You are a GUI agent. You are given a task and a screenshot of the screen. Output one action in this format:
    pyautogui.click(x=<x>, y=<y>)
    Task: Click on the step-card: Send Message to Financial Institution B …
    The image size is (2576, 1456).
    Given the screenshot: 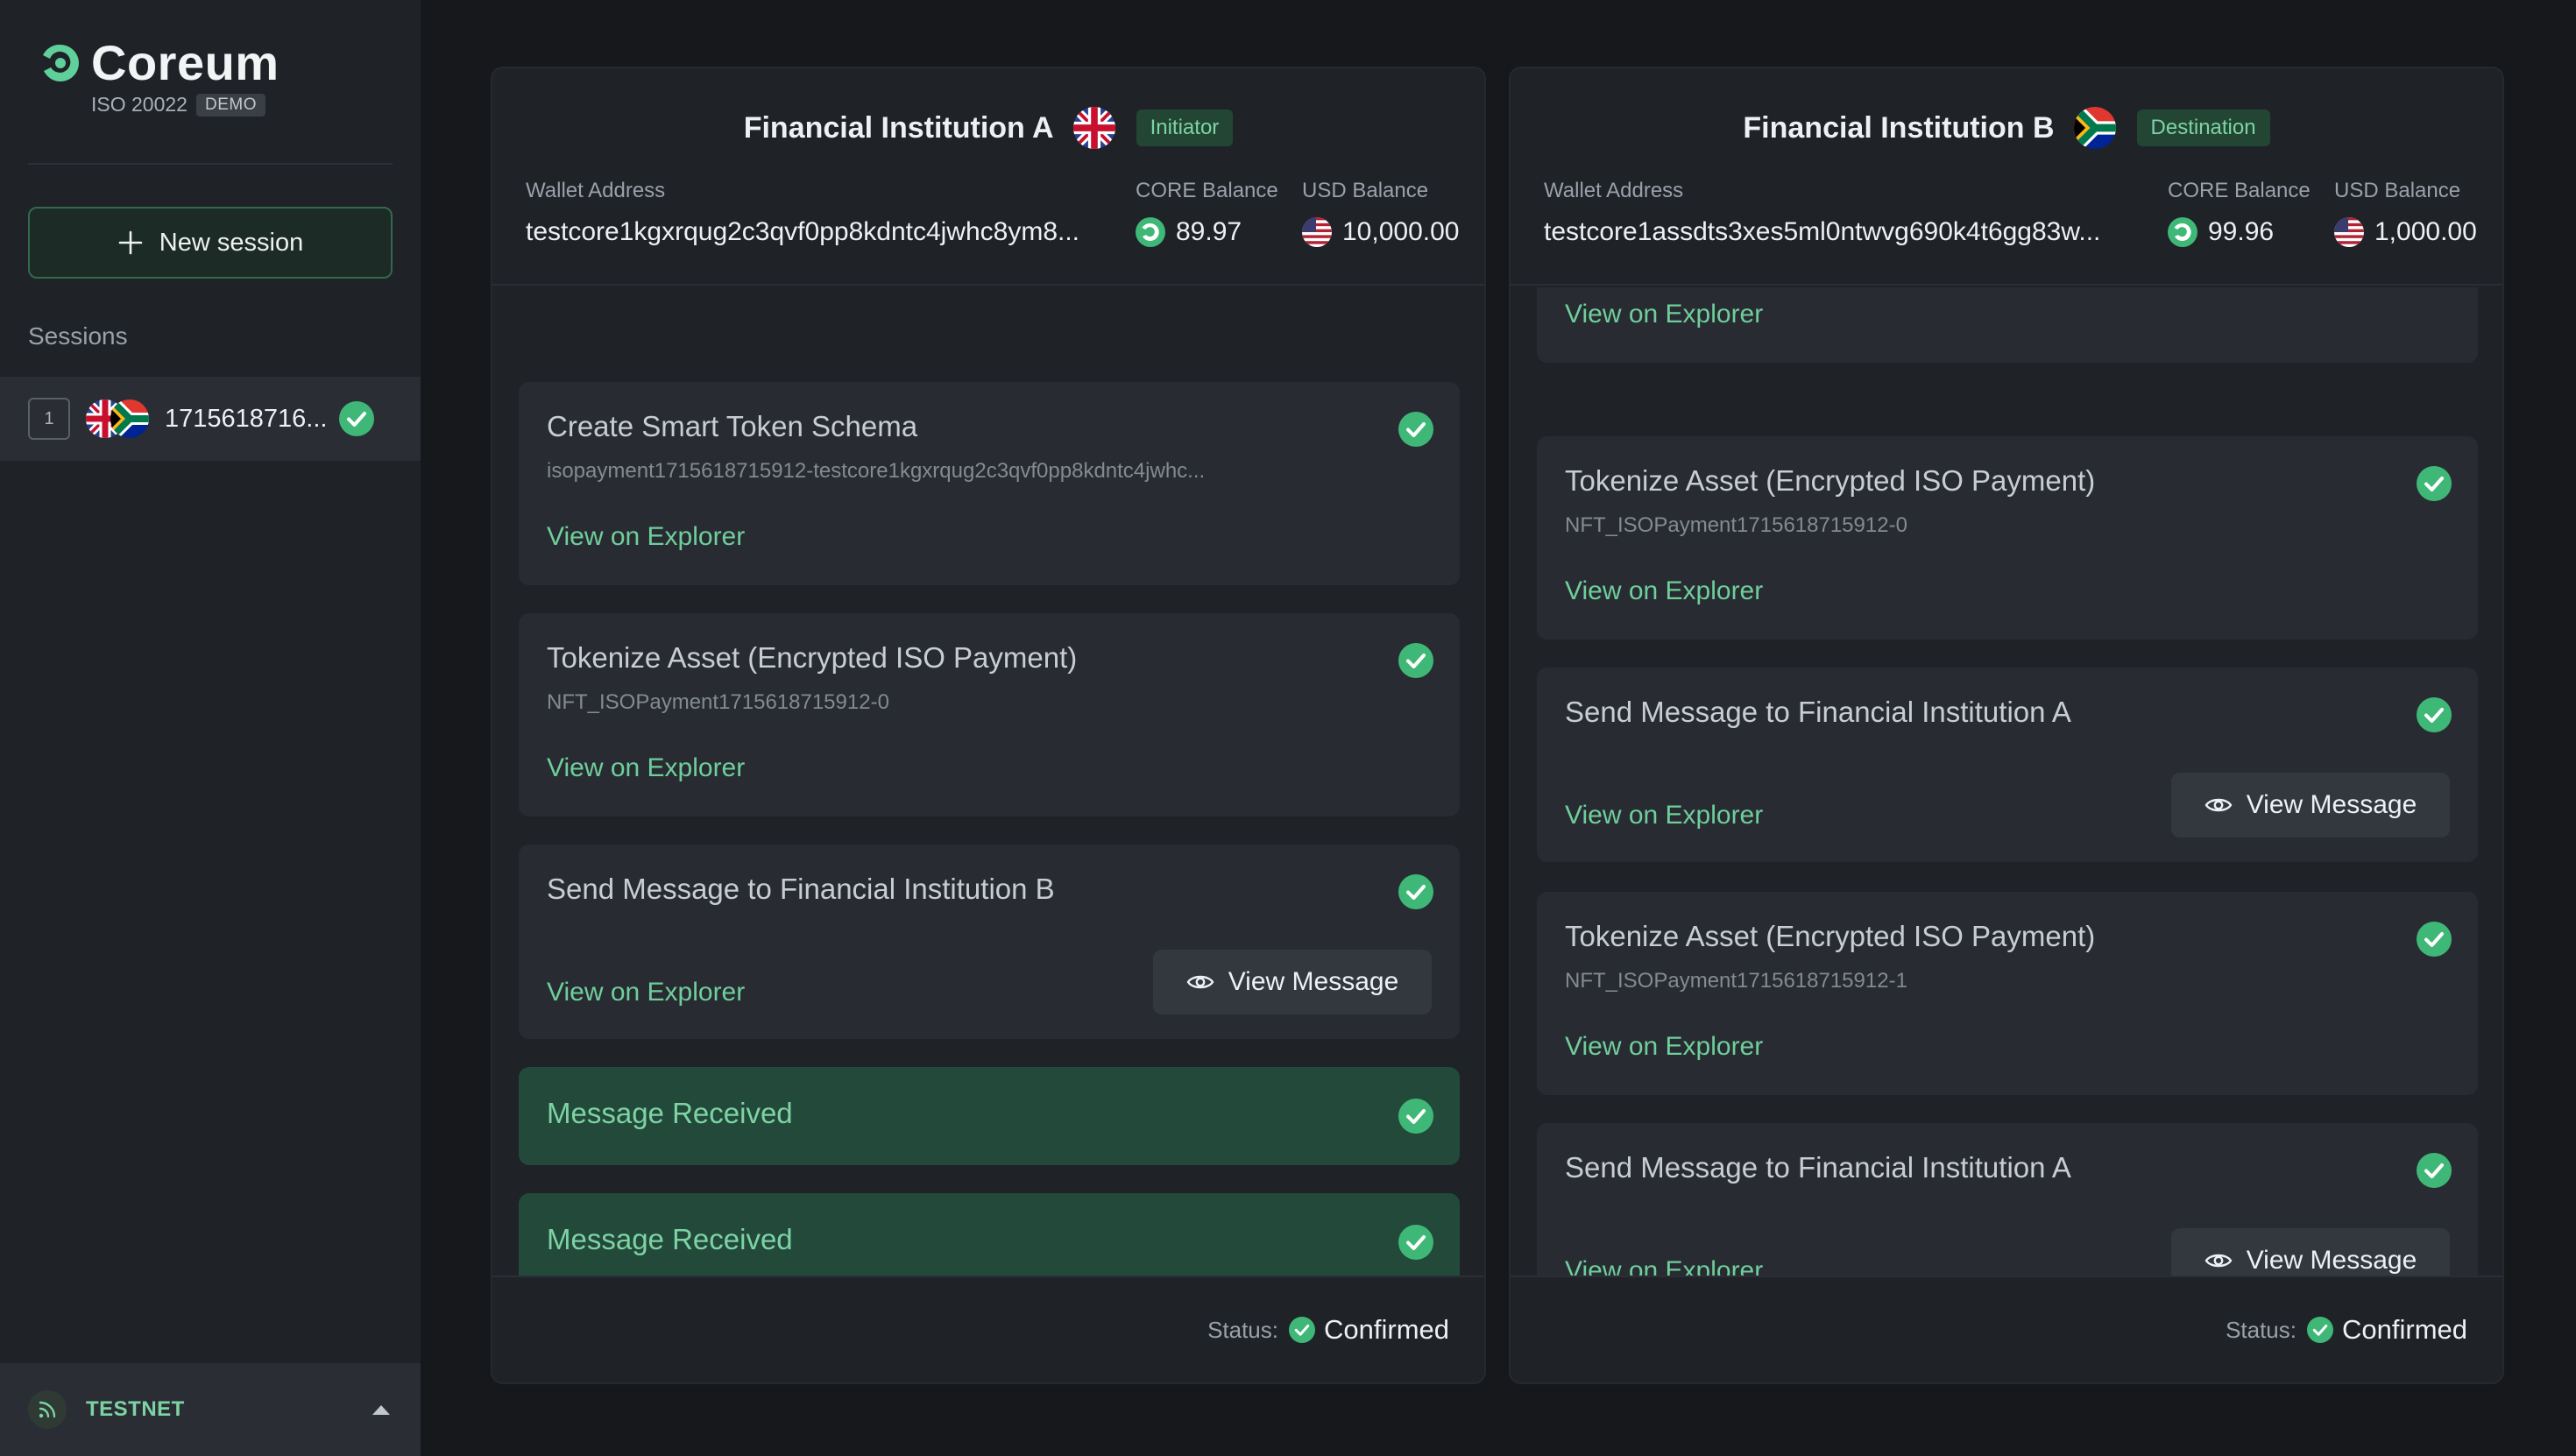 What is the action you would take?
    pyautogui.click(x=989, y=942)
    